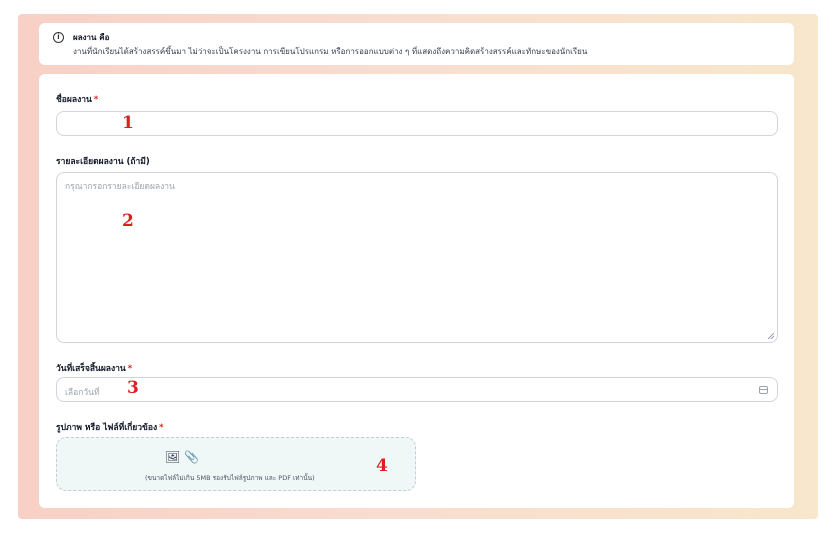  I want to click on annotation-3: 3, so click(133, 388).